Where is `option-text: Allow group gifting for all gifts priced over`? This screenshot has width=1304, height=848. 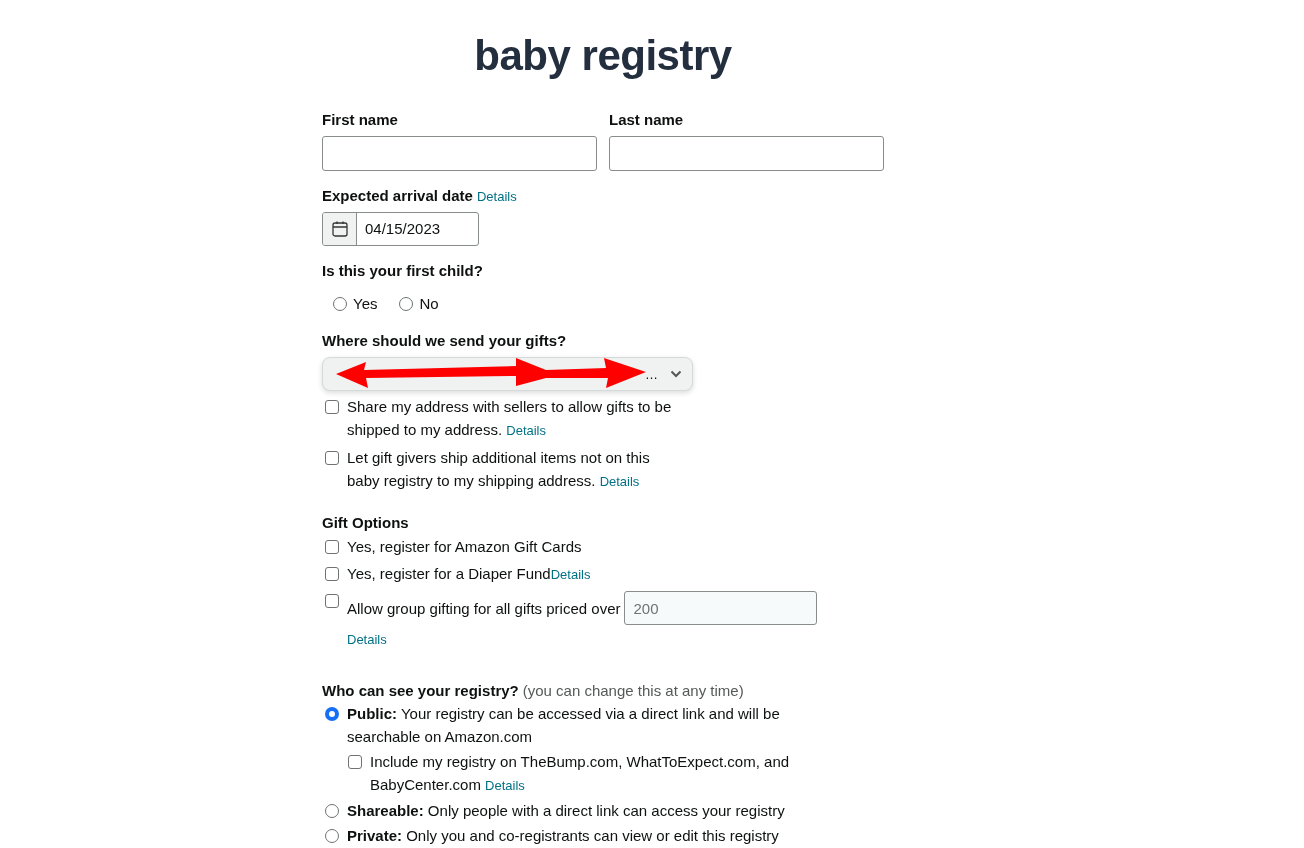
option-text: Allow group gifting for all gifts priced over is located at coordinates (484, 608).